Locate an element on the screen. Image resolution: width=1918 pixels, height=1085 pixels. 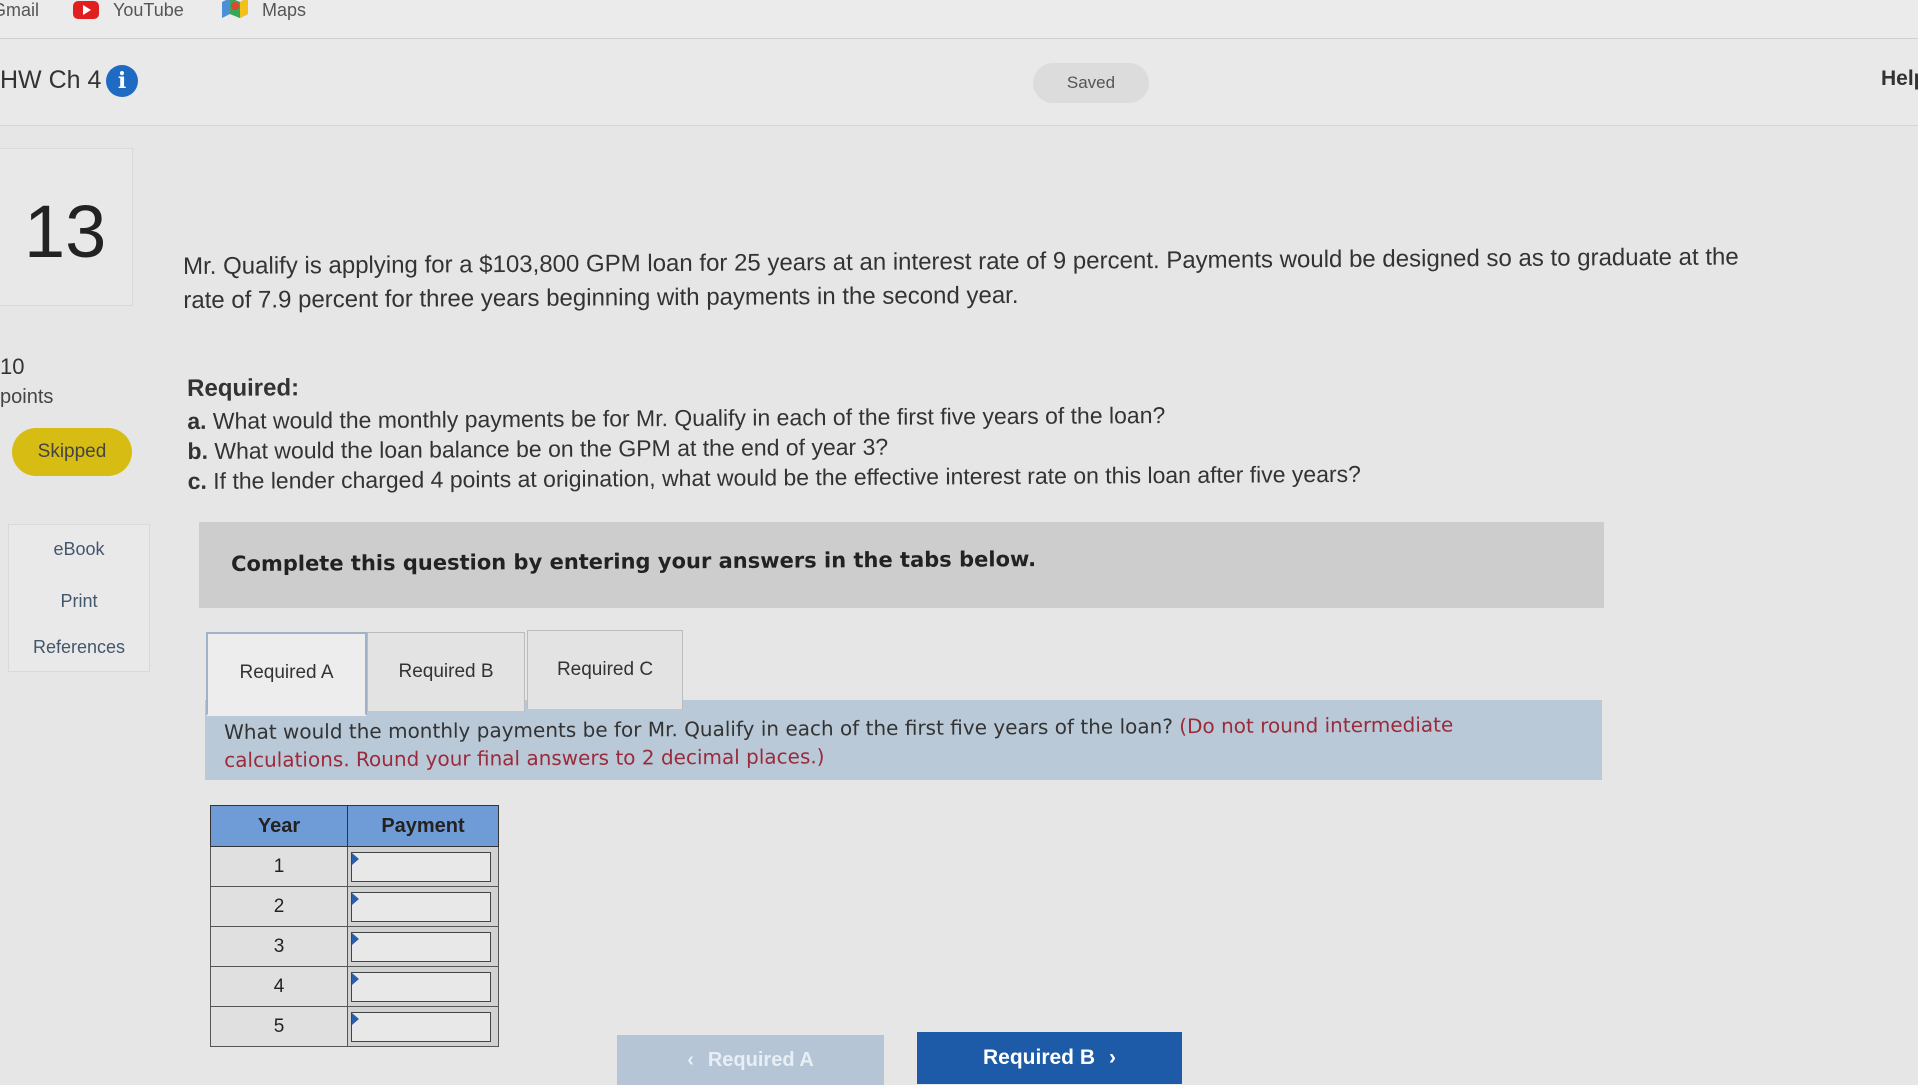
bookmark-youtube: YouTube is located at coordinates (128, 10).